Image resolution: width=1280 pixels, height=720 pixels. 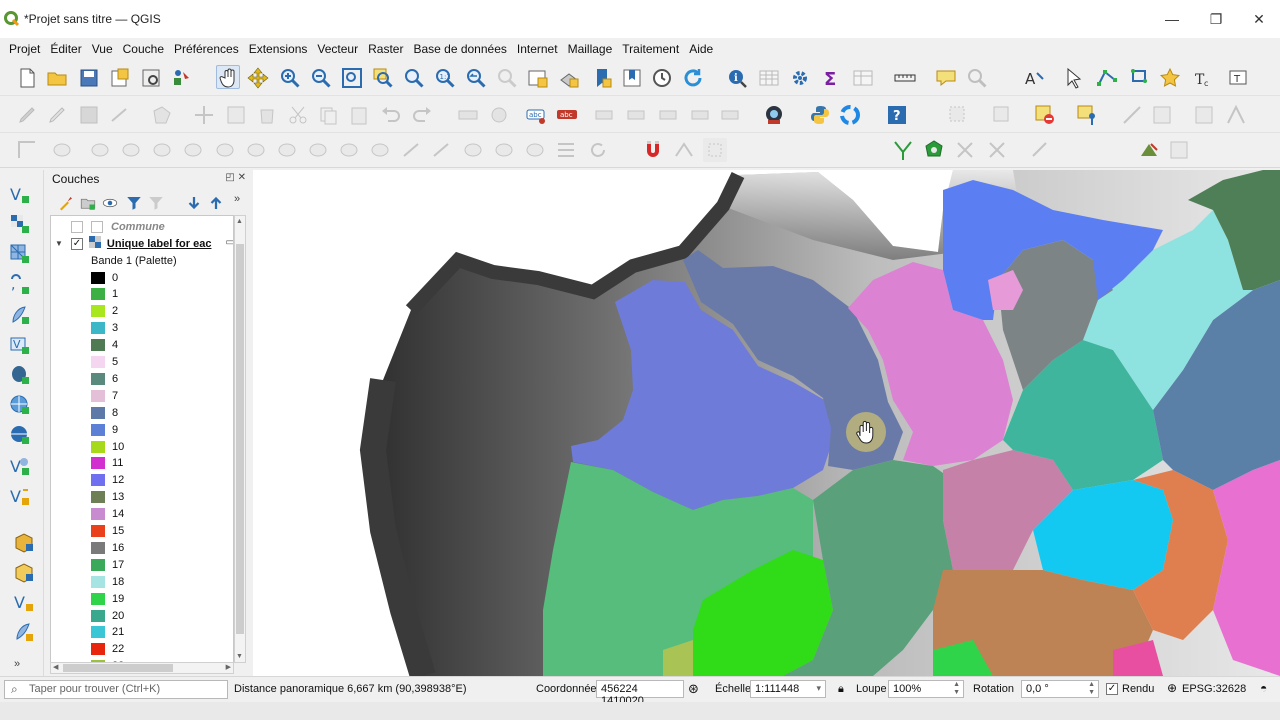 What do you see at coordinates (24, 542) in the screenshot?
I see `new-geopackage-layer-icon` at bounding box center [24, 542].